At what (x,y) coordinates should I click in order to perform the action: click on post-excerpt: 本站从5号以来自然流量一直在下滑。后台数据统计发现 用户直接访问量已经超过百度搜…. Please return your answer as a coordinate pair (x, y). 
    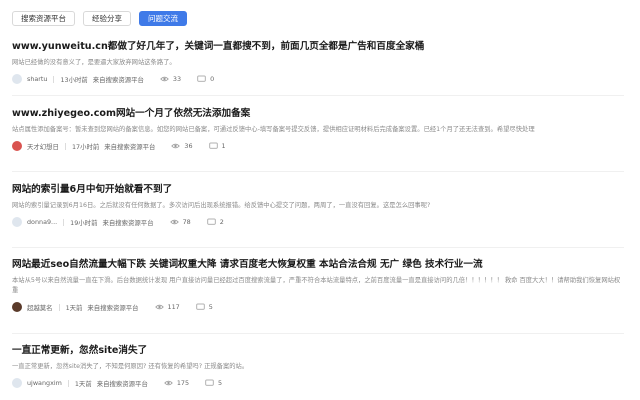
    Looking at the image, I should click on (316, 285).